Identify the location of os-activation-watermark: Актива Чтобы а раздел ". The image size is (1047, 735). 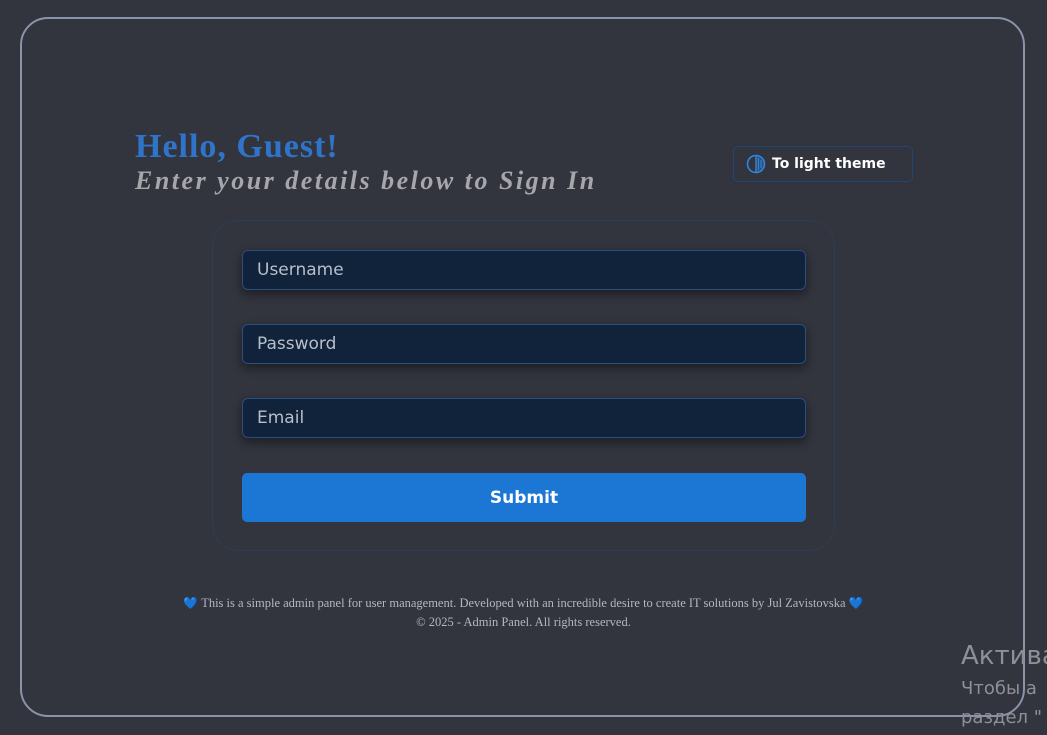
(1004, 685).